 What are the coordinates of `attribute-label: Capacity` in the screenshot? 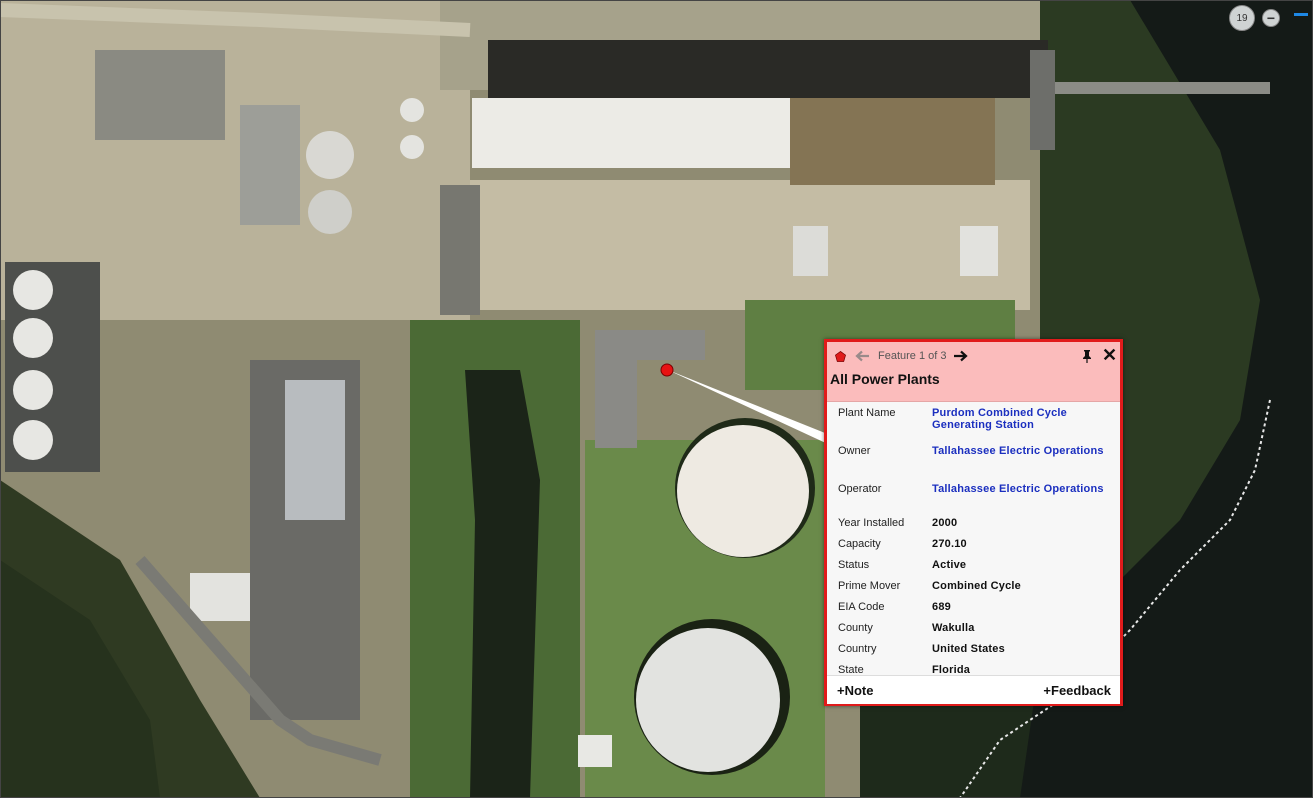 It's located at (859, 544).